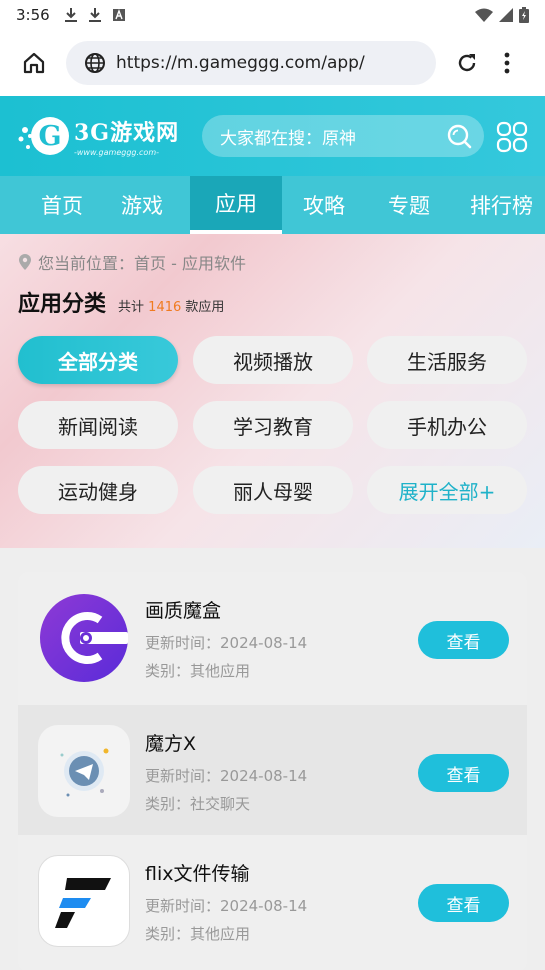  Describe the element at coordinates (272, 15) in the screenshot. I see `status-bar: 3:56` at that location.